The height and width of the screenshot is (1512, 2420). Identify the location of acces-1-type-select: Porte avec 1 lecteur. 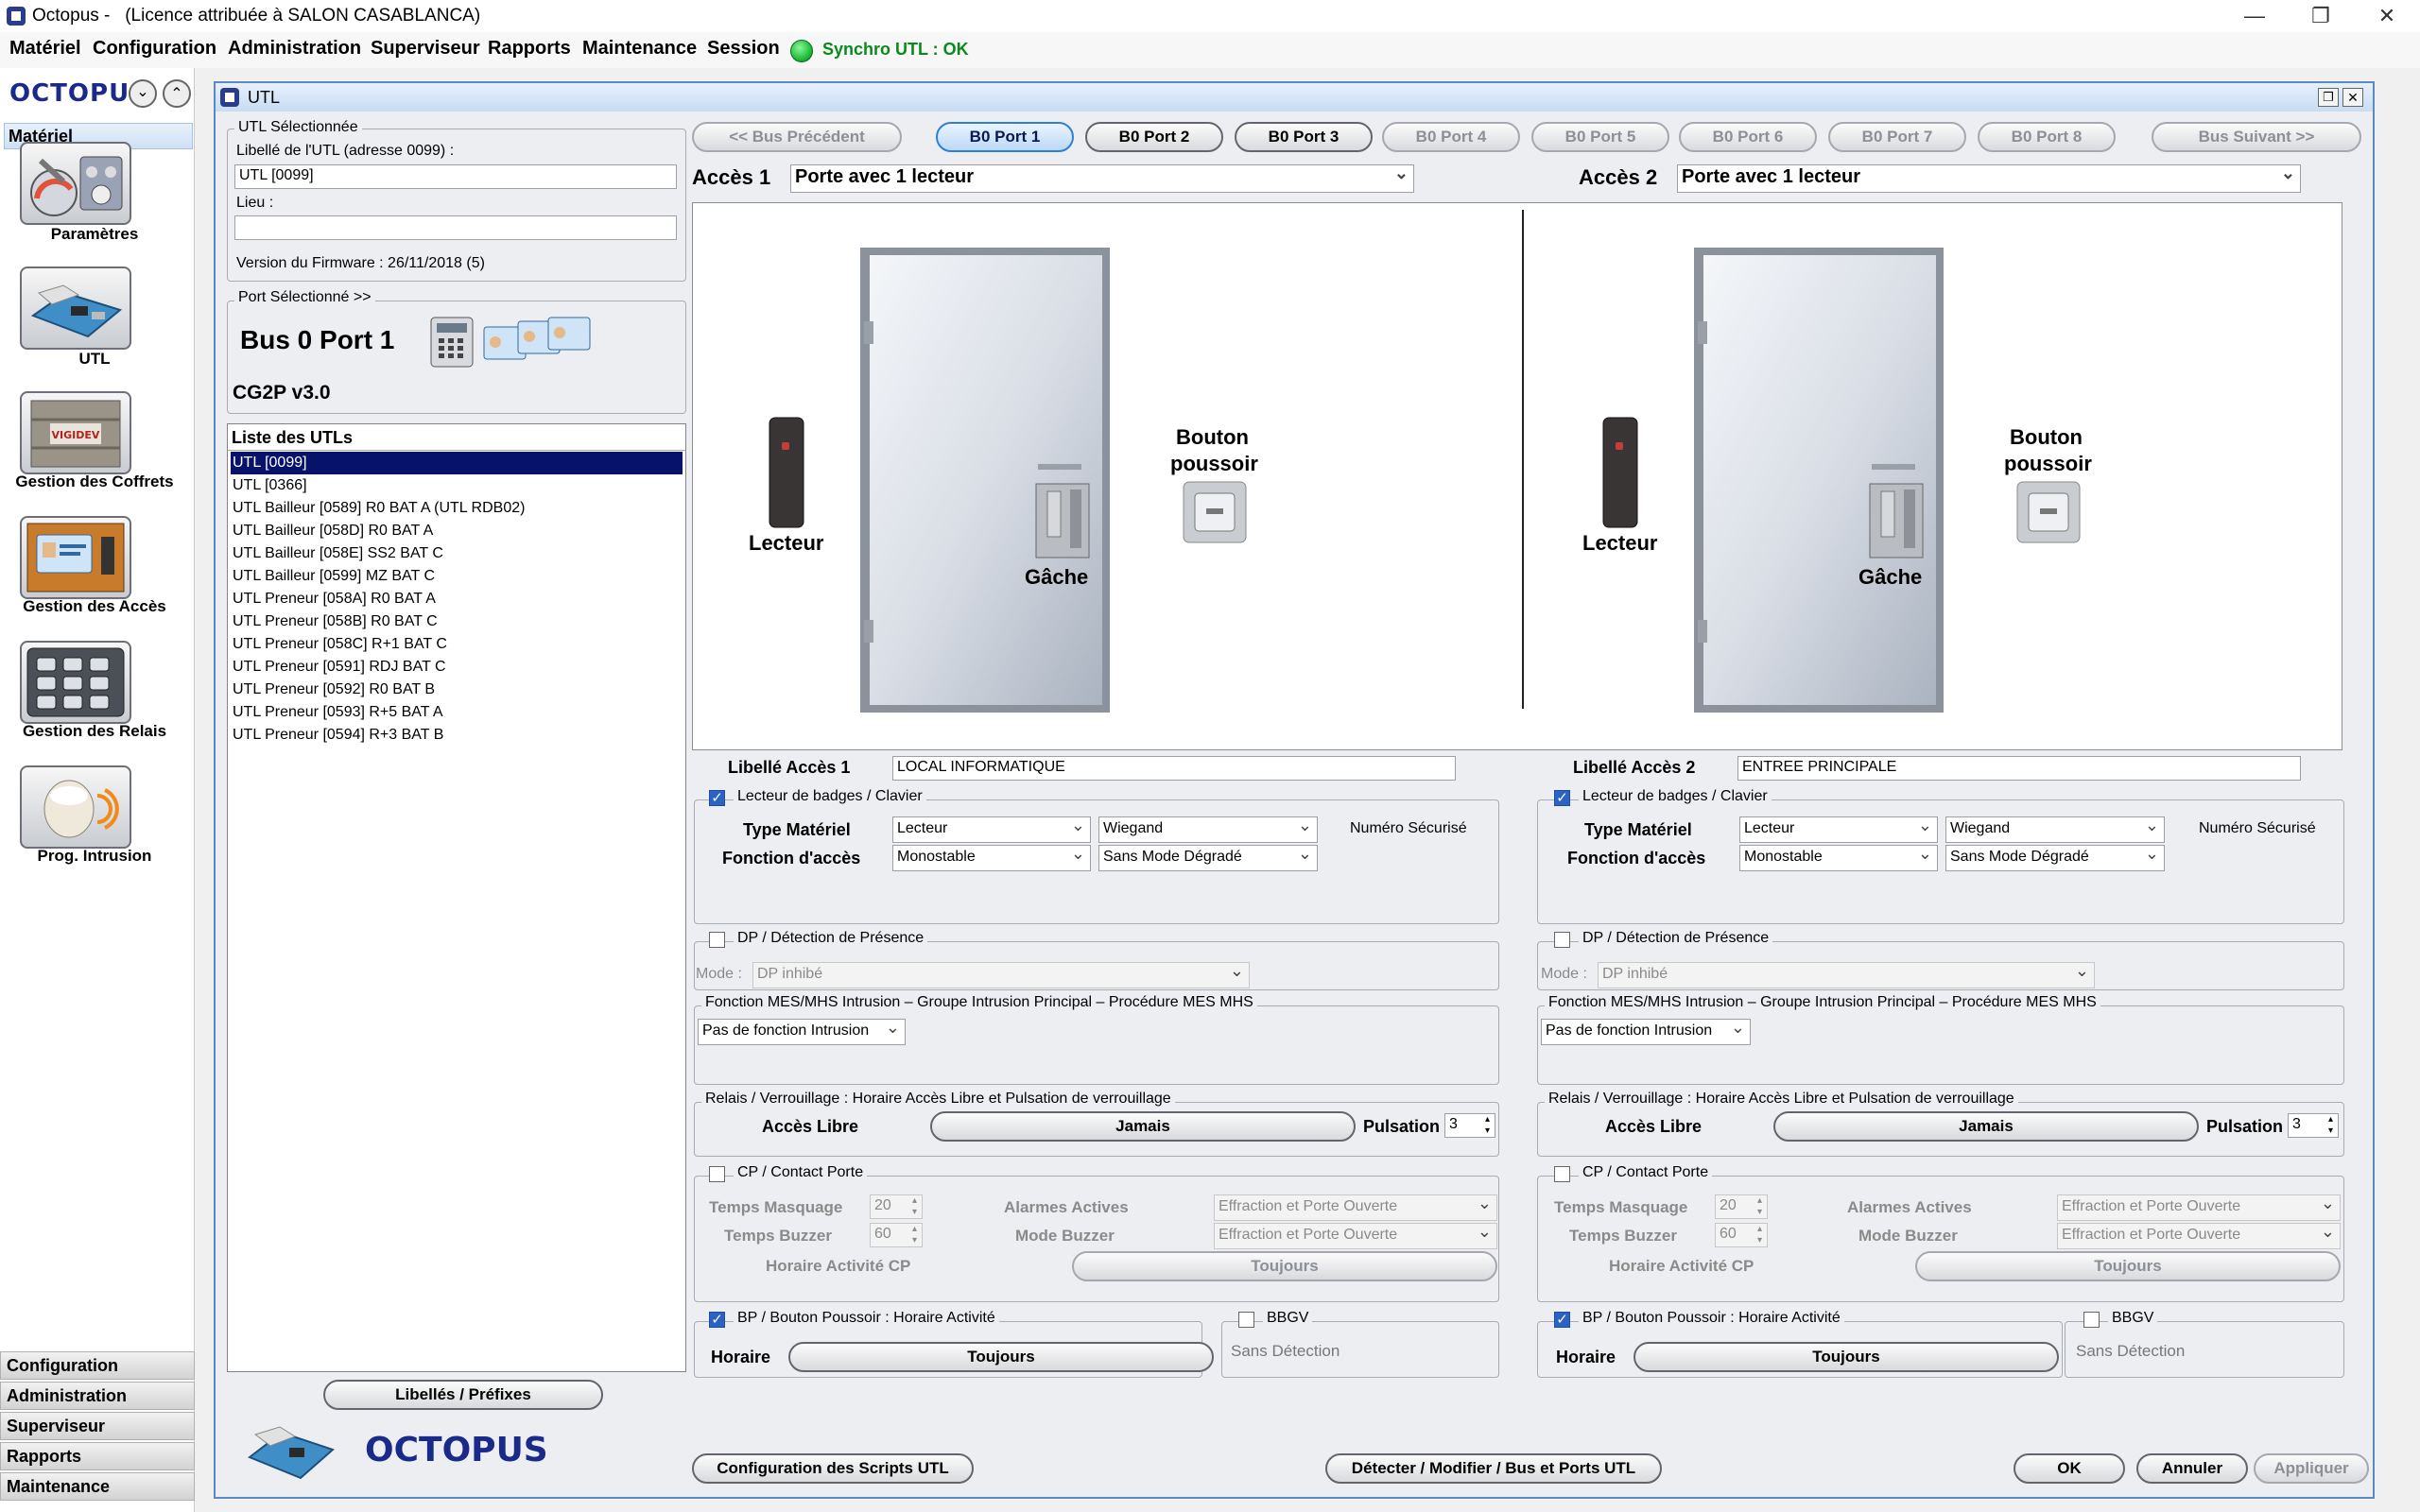
(1102, 177).